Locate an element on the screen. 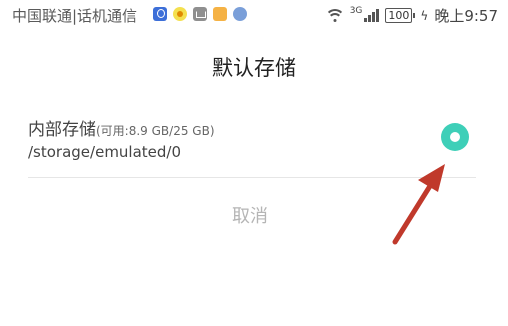 The width and height of the screenshot is (508, 326). storage-option-capacity: (可用:8.9 GB/25 GB) is located at coordinates (155, 131).